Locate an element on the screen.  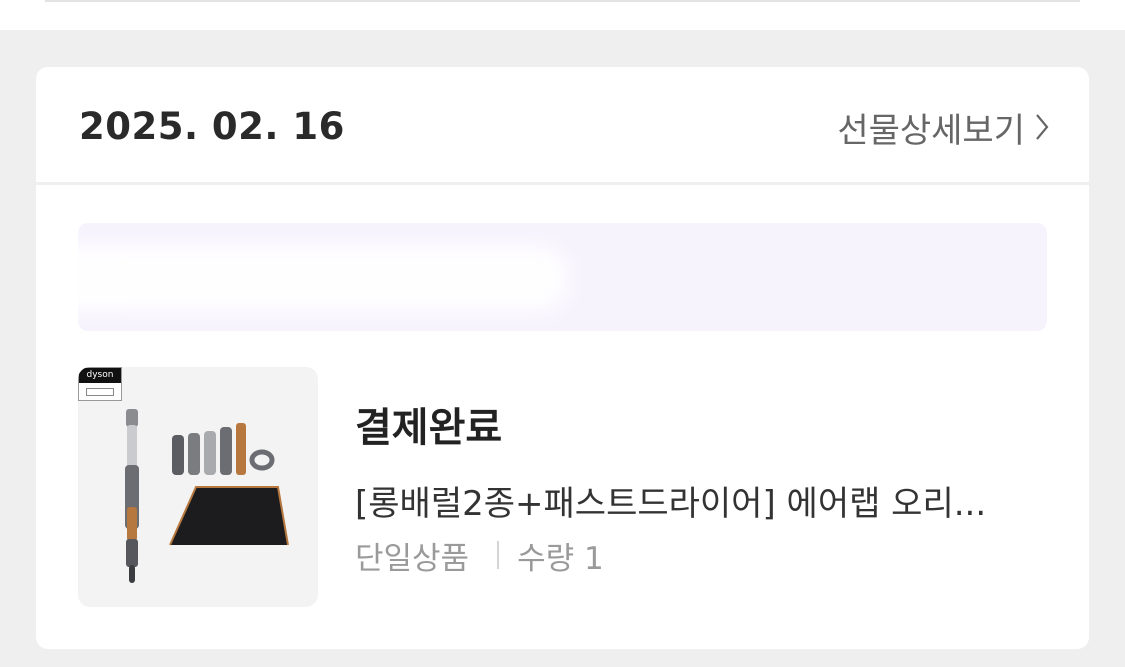
order-date: 2025. 02. 16 is located at coordinates (212, 126).